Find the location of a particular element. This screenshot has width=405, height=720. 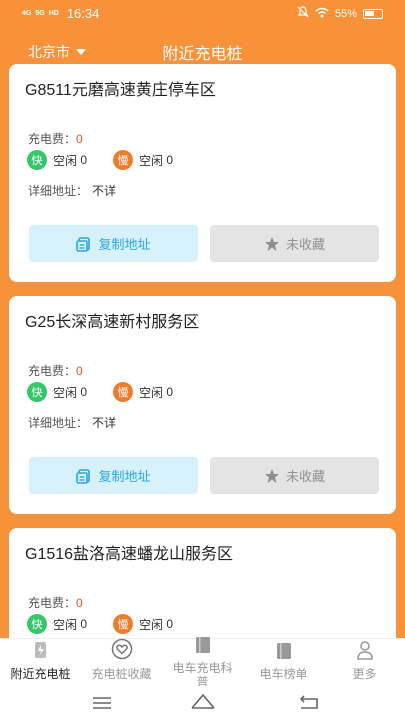

ranking-book-icon is located at coordinates (284, 652).